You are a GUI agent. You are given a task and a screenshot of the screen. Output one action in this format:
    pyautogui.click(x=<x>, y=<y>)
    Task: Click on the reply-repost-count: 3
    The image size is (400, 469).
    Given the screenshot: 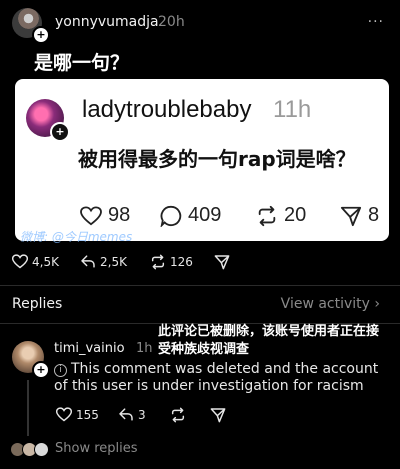 What is the action you would take?
    pyautogui.click(x=142, y=414)
    